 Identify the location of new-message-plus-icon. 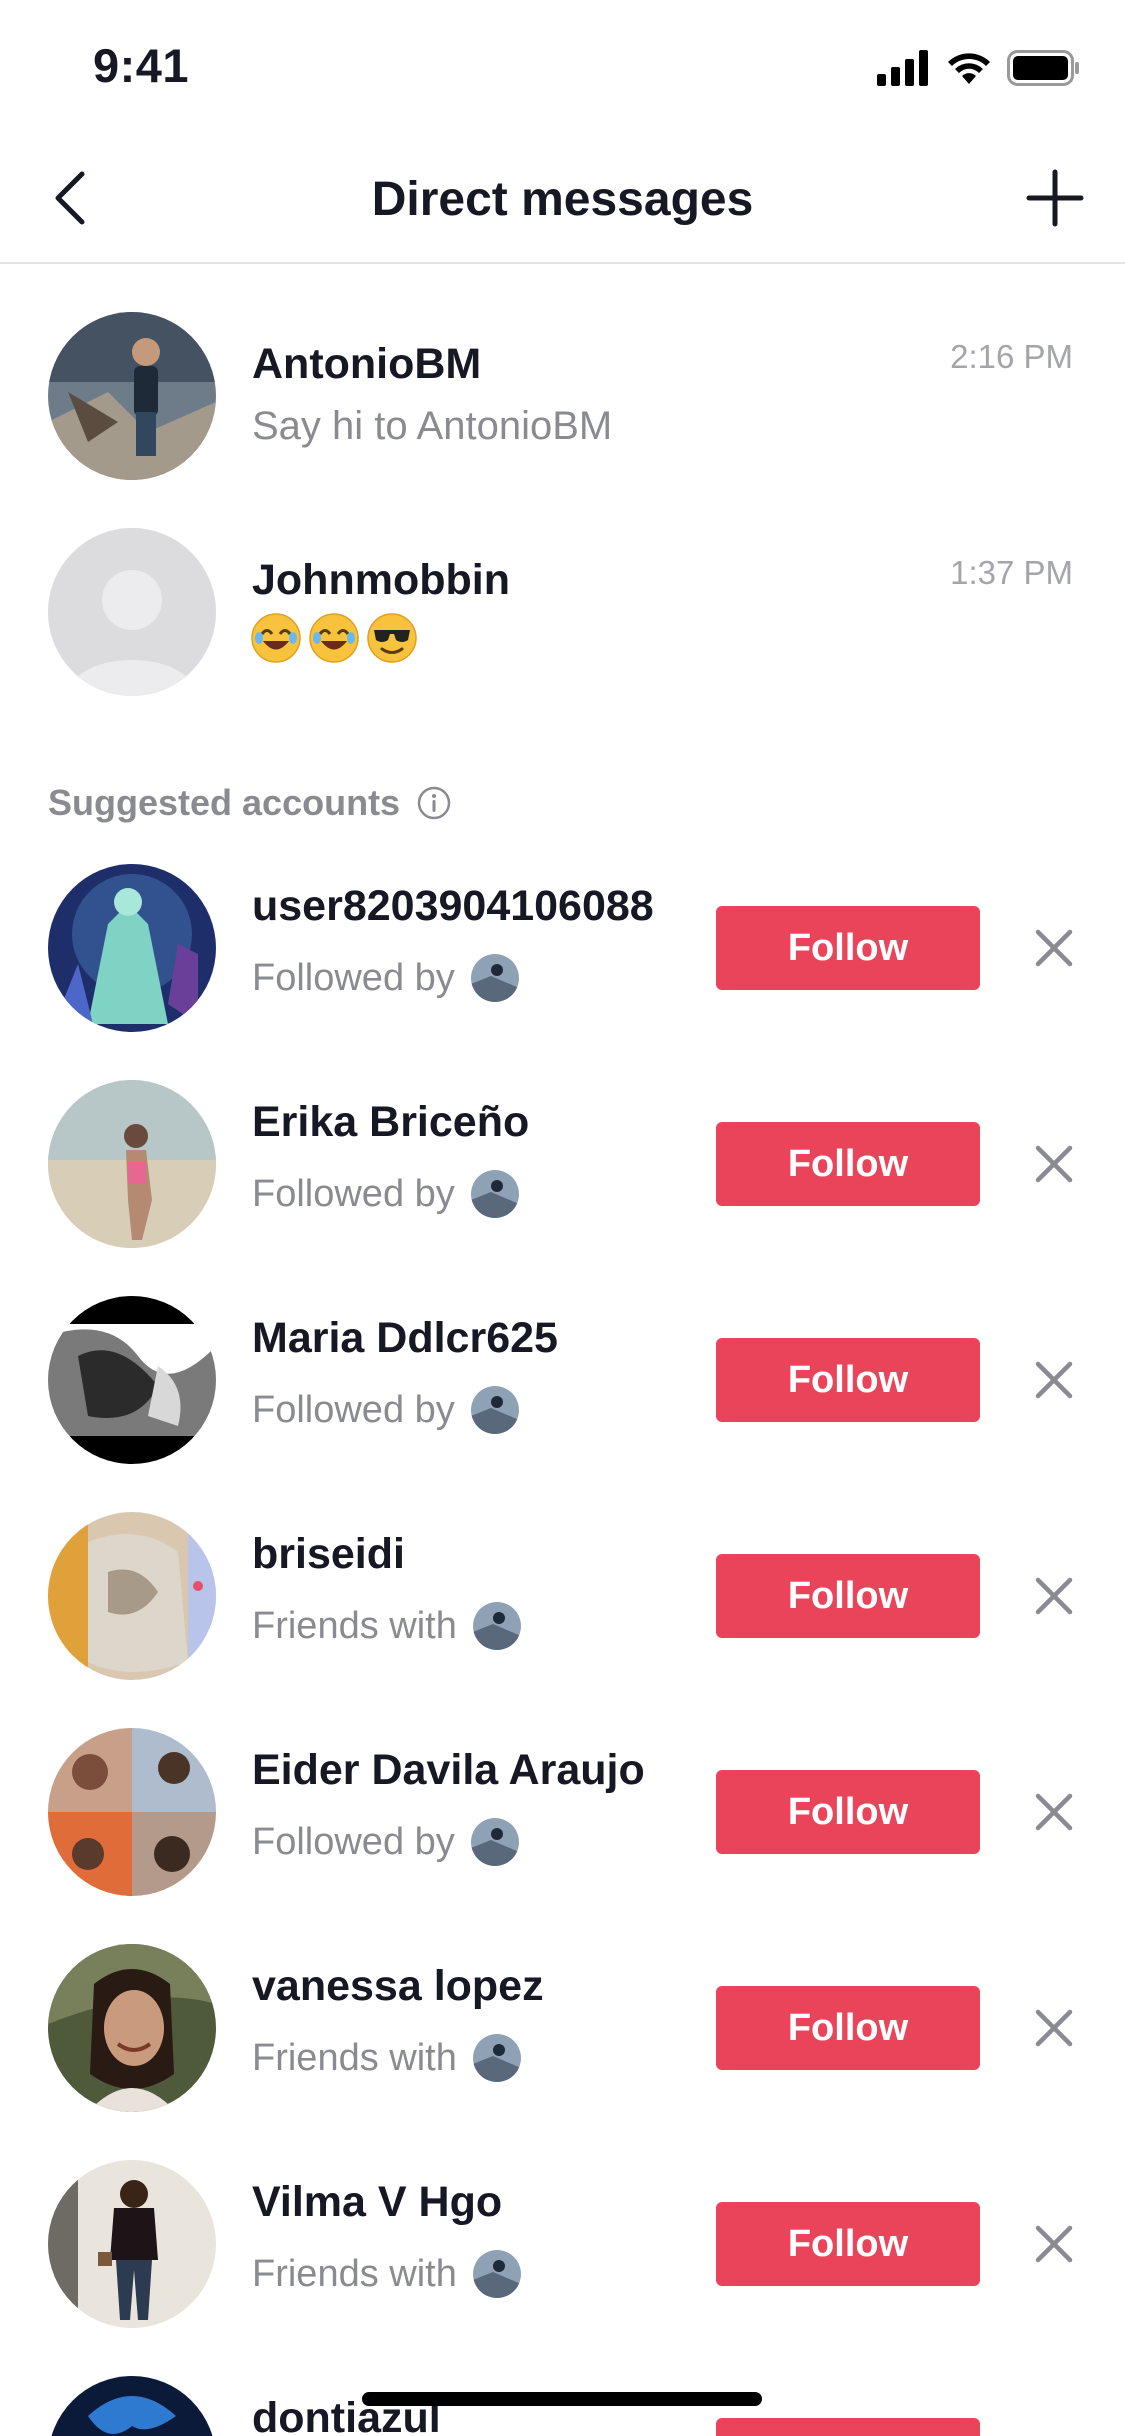
(1055, 198).